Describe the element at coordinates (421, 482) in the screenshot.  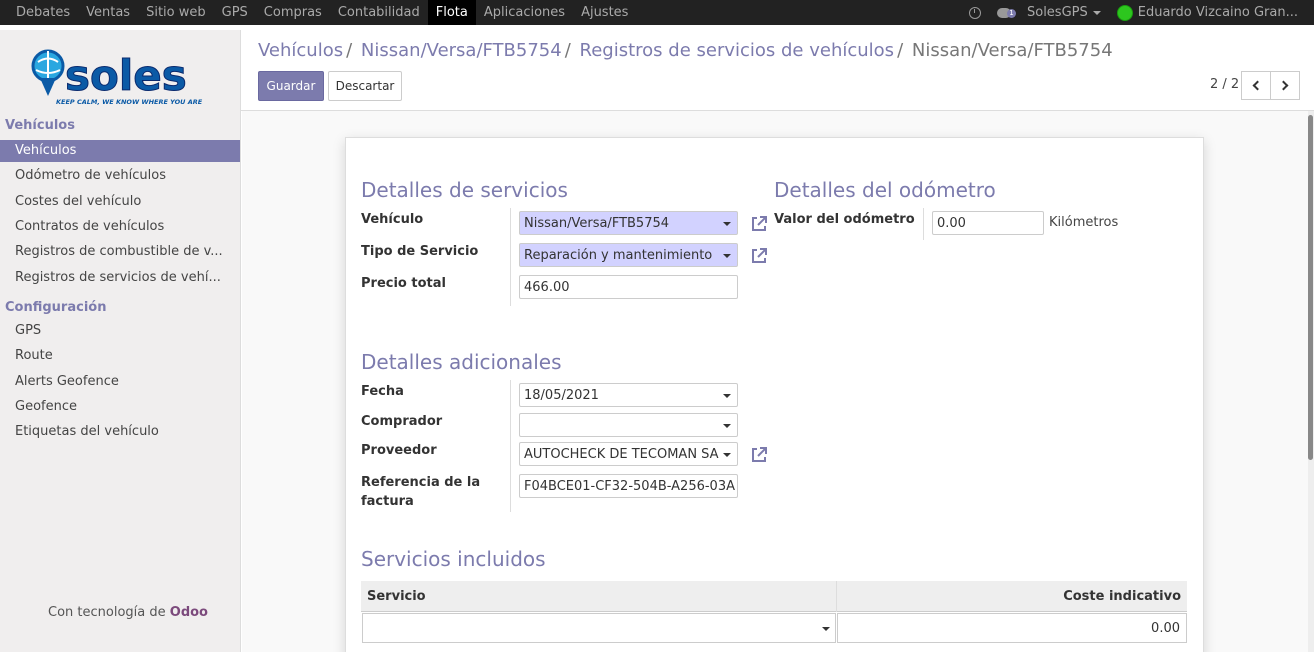
I see `invoice-ref-label-line1: Referencia de la` at that location.